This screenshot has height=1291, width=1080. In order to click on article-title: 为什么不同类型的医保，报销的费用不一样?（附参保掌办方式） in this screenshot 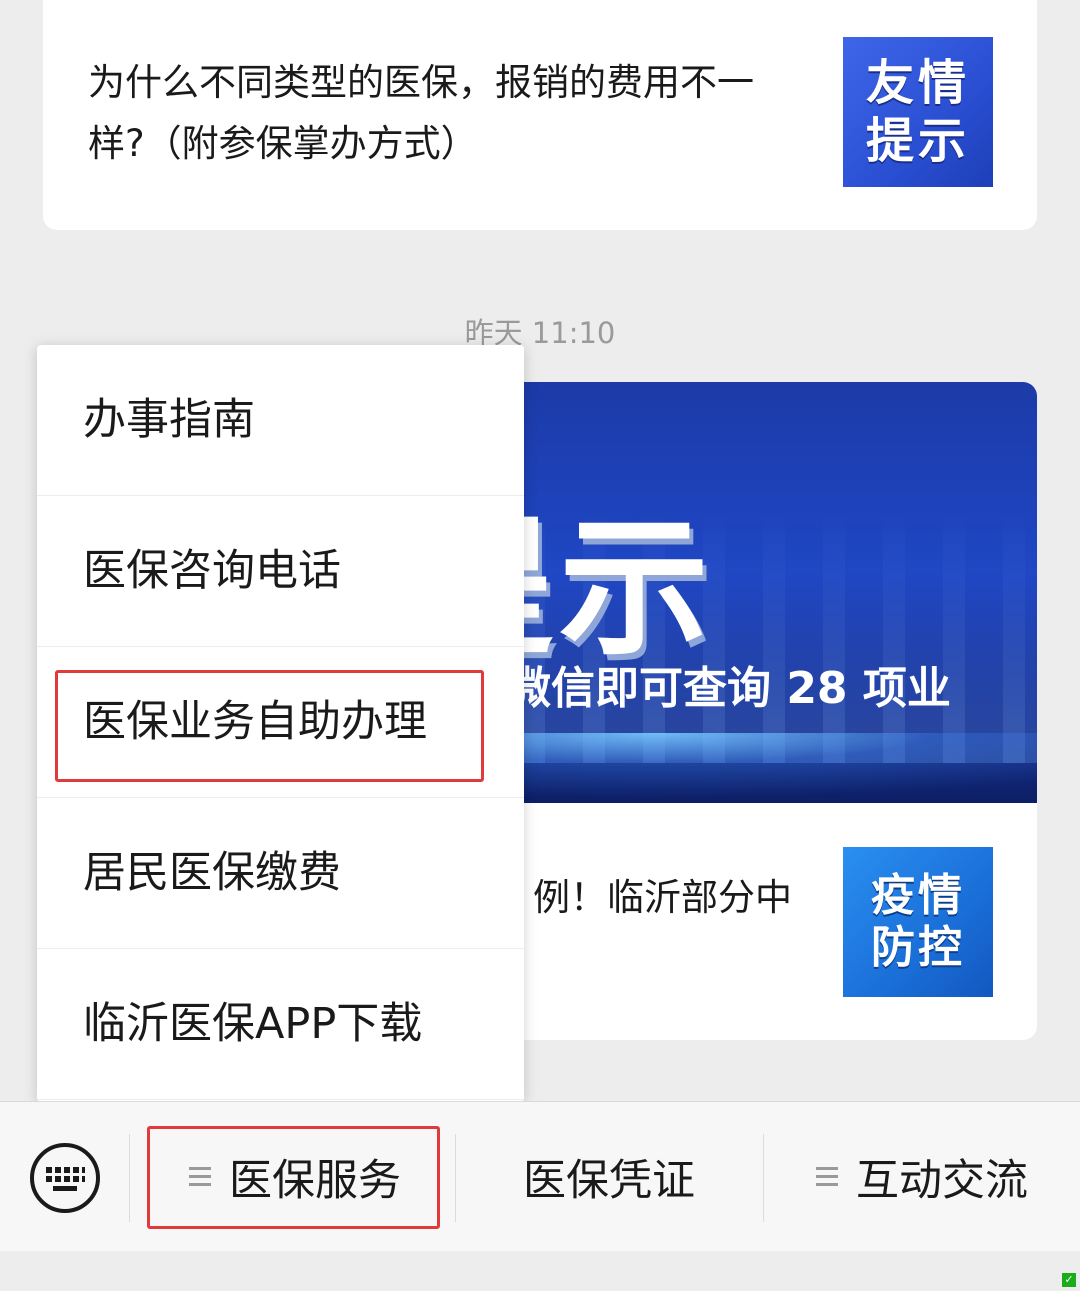, I will do `click(421, 113)`.